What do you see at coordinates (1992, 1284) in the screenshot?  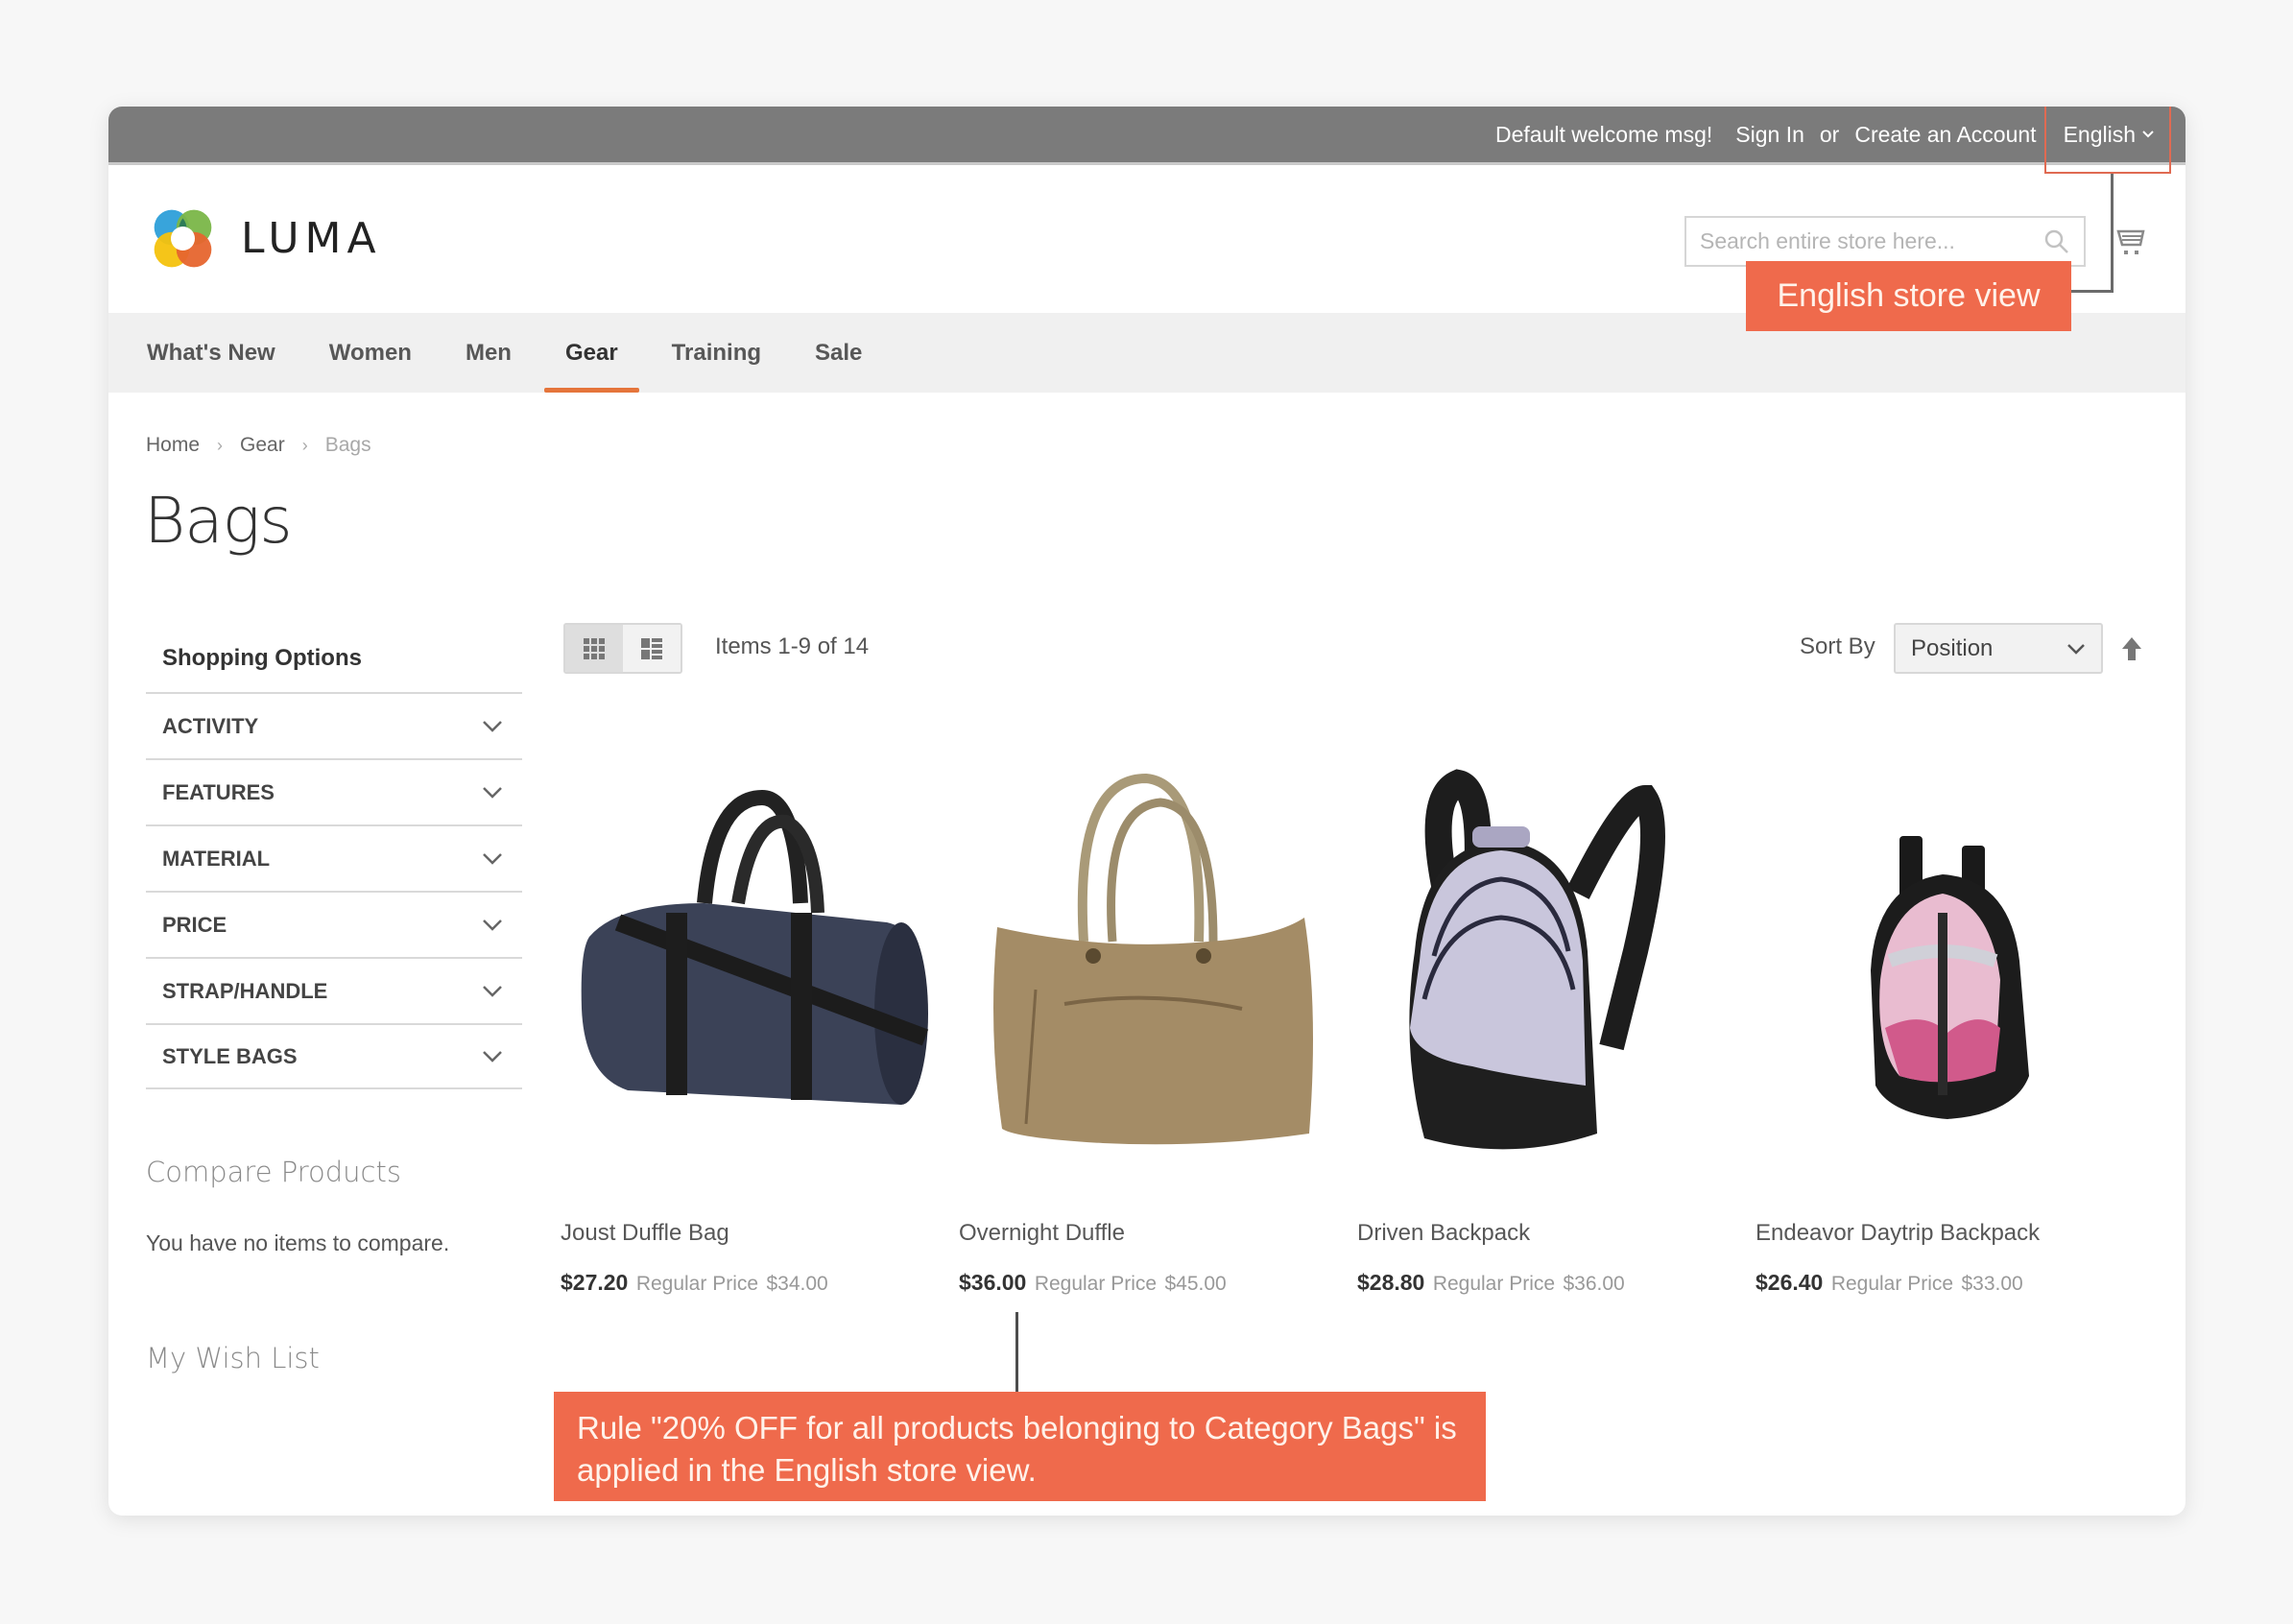 I see `regular-price: $33.00` at bounding box center [1992, 1284].